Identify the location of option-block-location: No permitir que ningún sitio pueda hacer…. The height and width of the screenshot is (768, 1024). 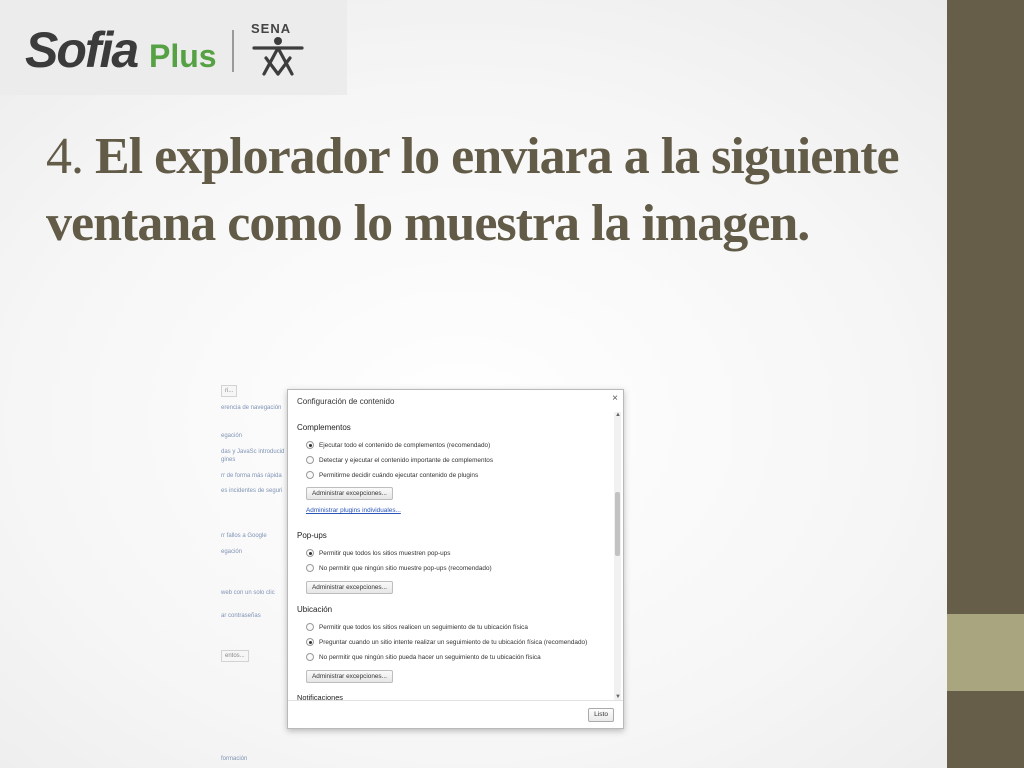
(423, 657).